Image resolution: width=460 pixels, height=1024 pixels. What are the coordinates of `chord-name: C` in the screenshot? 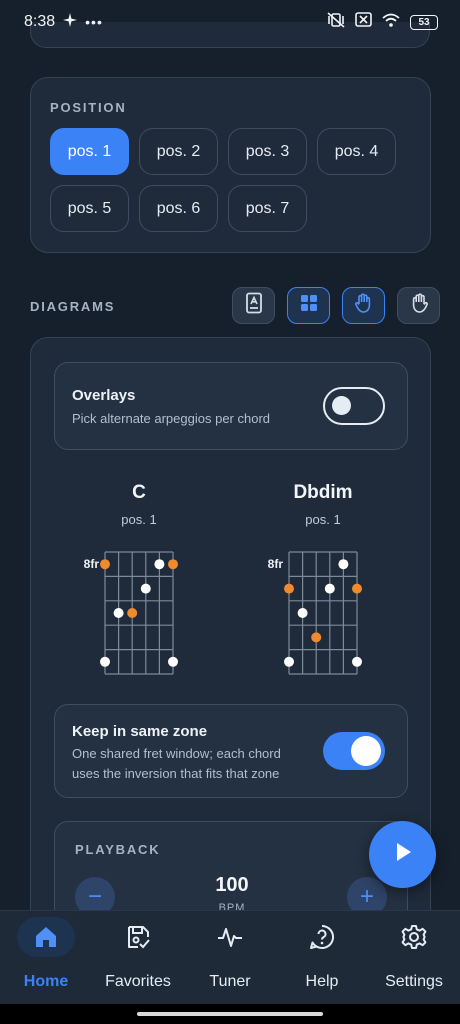 It's located at (139, 492).